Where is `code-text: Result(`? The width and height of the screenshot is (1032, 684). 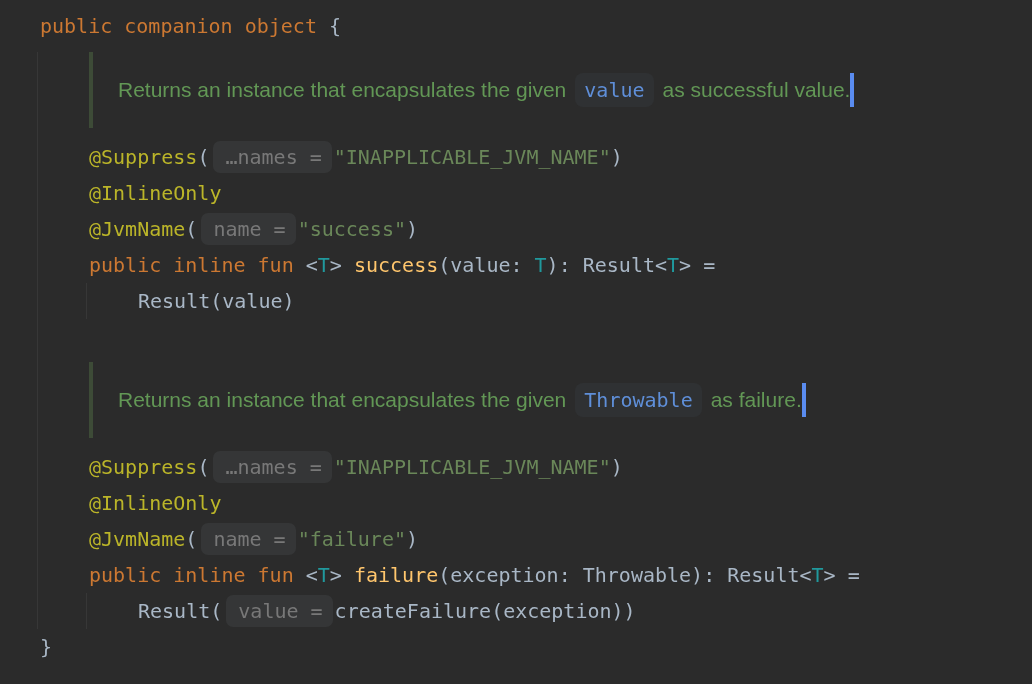
code-text: Result( is located at coordinates (180, 611).